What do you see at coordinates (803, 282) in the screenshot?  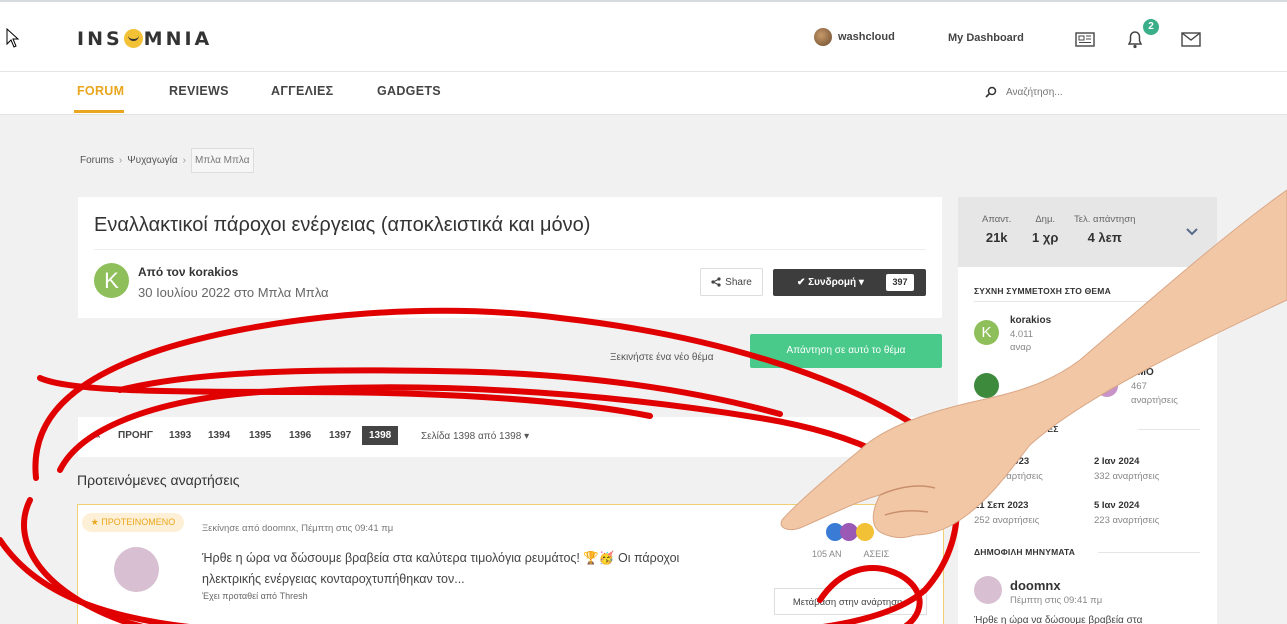 I see `check-icon: ✔` at bounding box center [803, 282].